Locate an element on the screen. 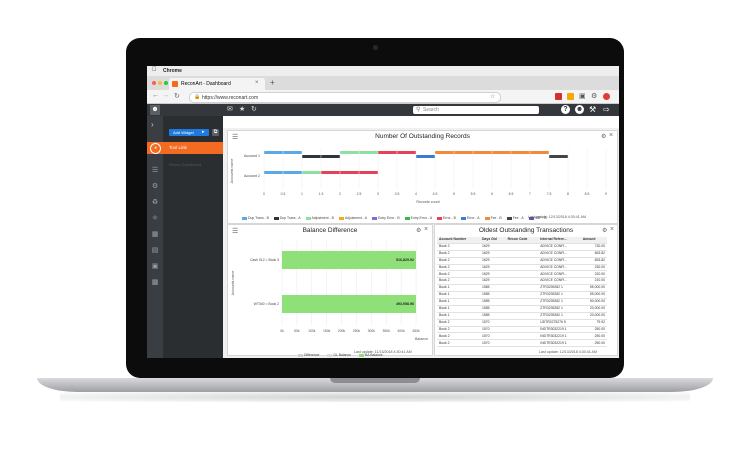 The height and width of the screenshot is (464, 750). settings-icon: ⚙ is located at coordinates (594, 96).